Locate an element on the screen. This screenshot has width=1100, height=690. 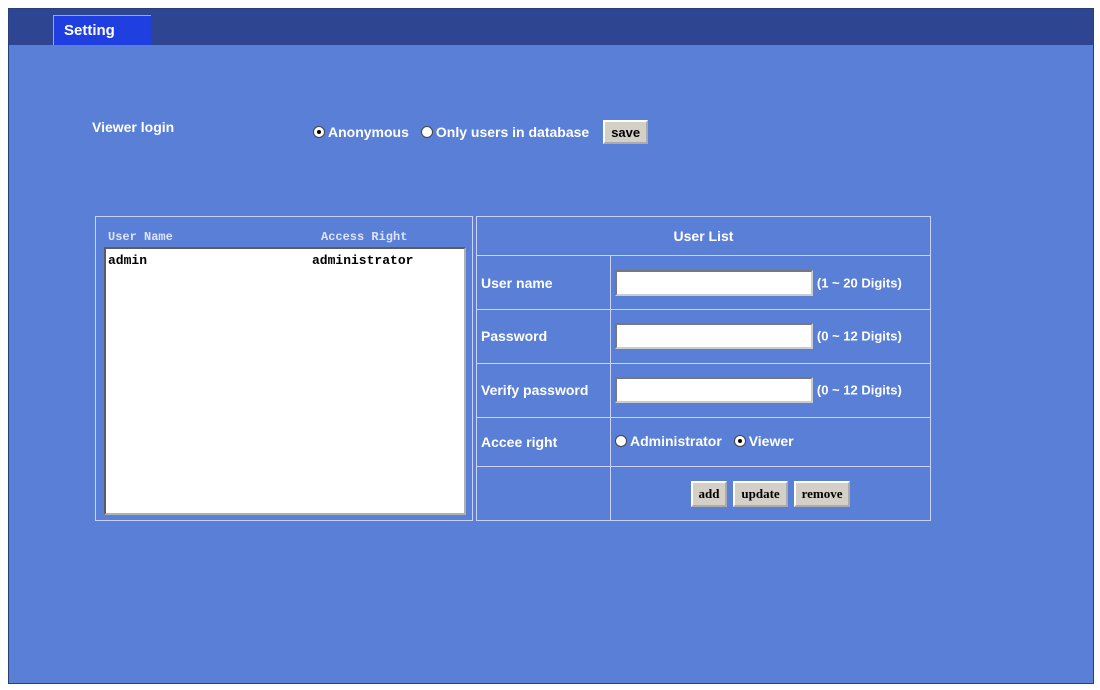
remove-button: remove is located at coordinates (822, 493).